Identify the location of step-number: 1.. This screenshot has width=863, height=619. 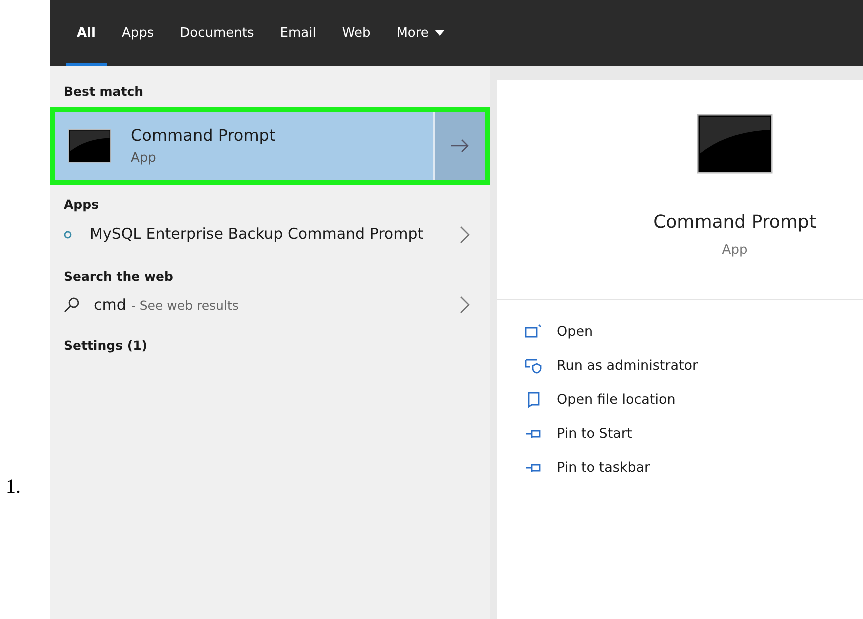
(13, 487).